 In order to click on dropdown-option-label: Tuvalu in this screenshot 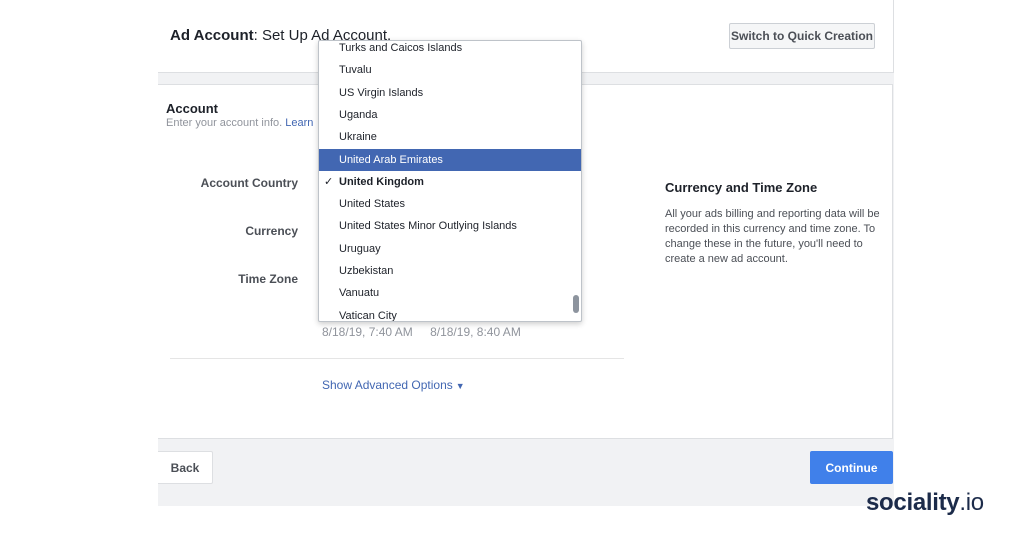, I will do `click(355, 70)`.